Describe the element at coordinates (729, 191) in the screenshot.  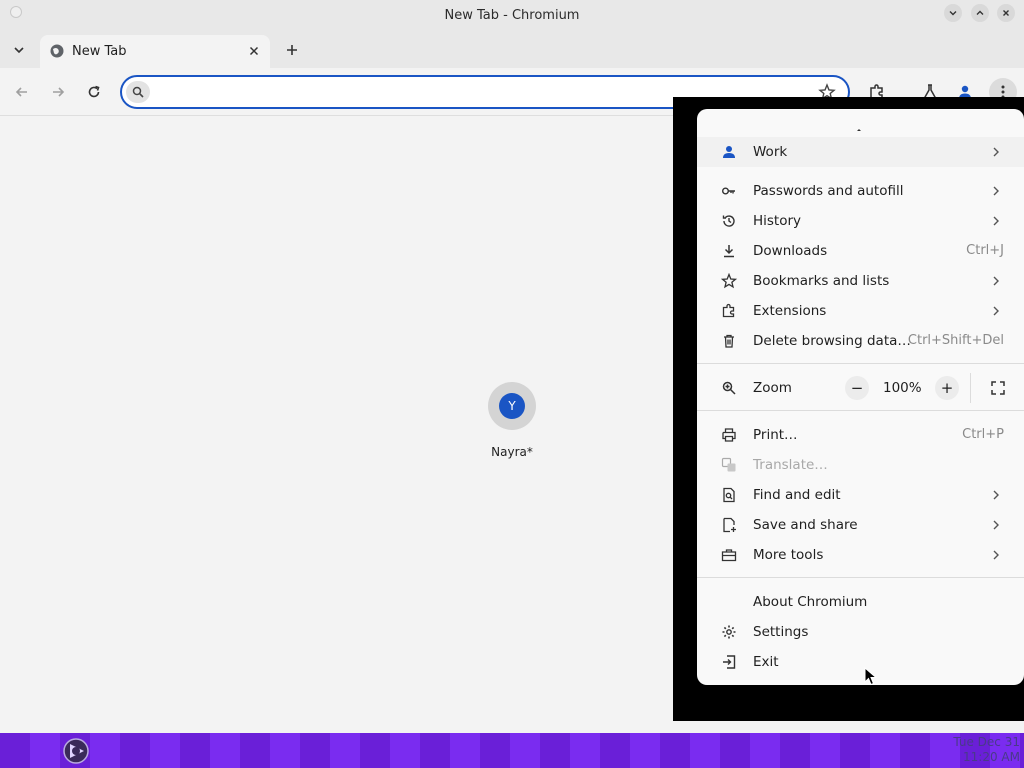
I see `key-icon` at that location.